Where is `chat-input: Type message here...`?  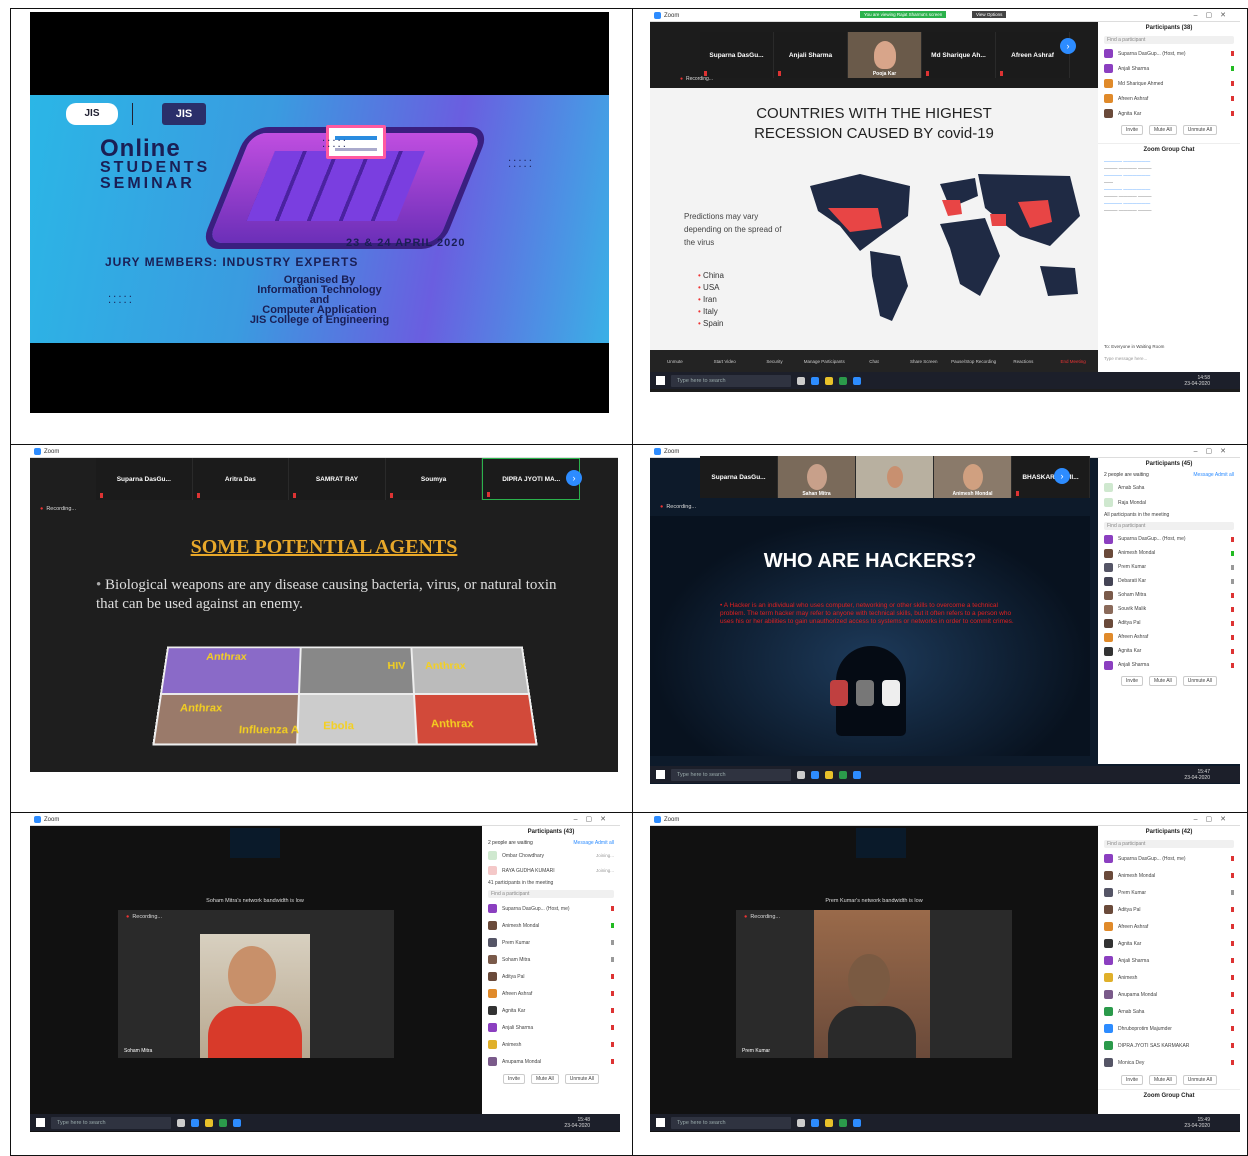
chat-input: Type message here... is located at coordinates (1125, 358).